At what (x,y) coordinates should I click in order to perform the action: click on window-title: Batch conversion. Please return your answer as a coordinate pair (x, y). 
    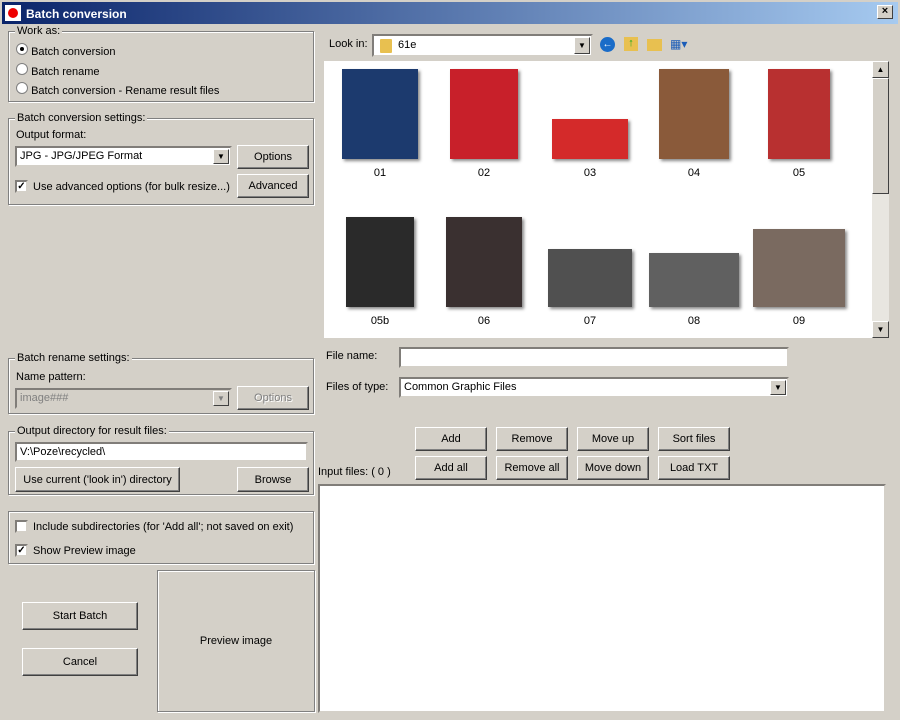
    Looking at the image, I should click on (76, 14).